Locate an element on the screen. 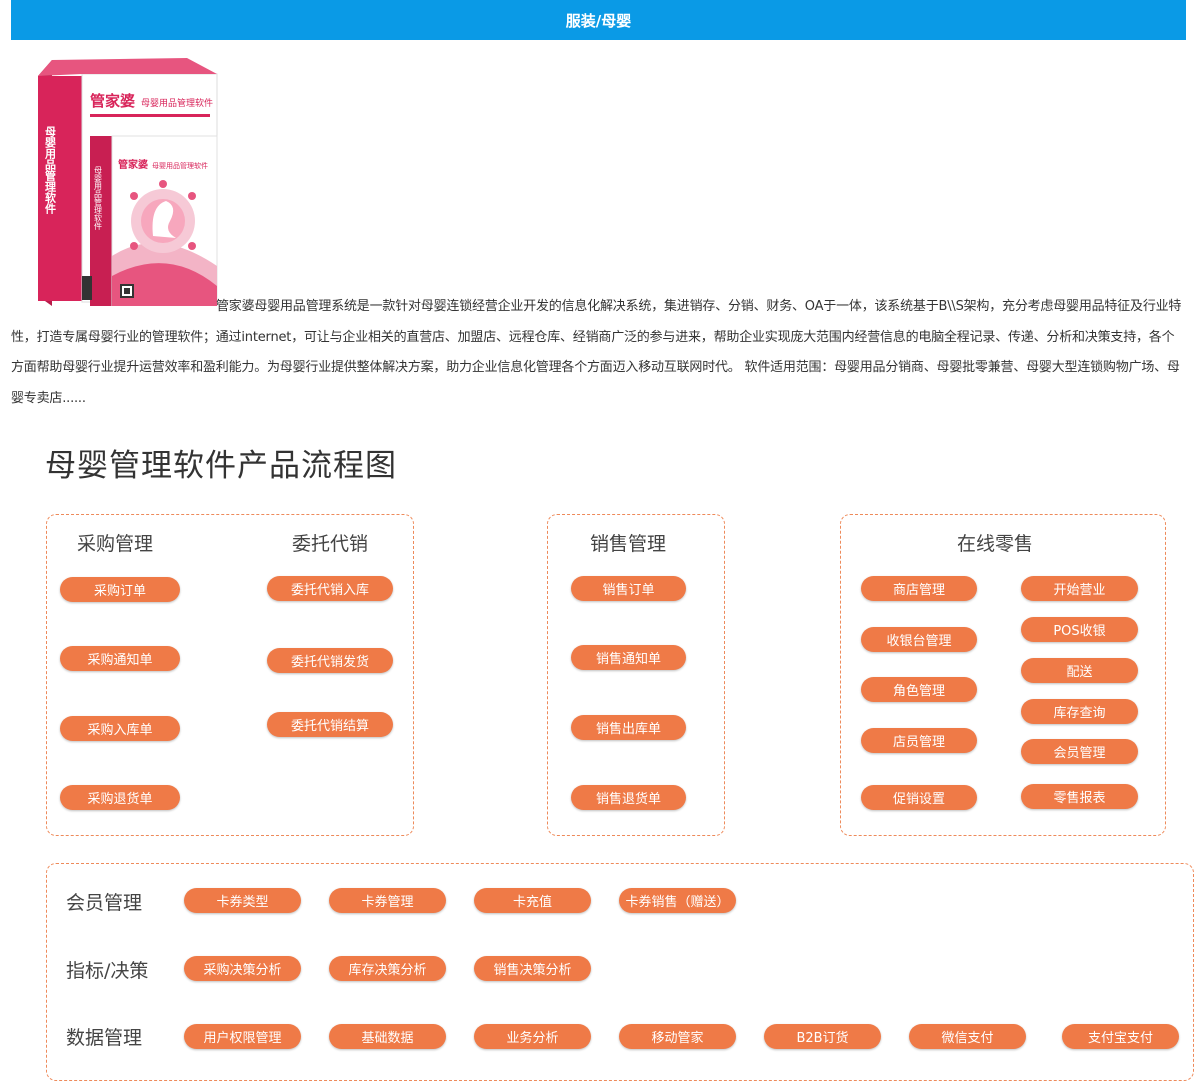  sales-analysis-button: 销售决策分析 is located at coordinates (532, 968).